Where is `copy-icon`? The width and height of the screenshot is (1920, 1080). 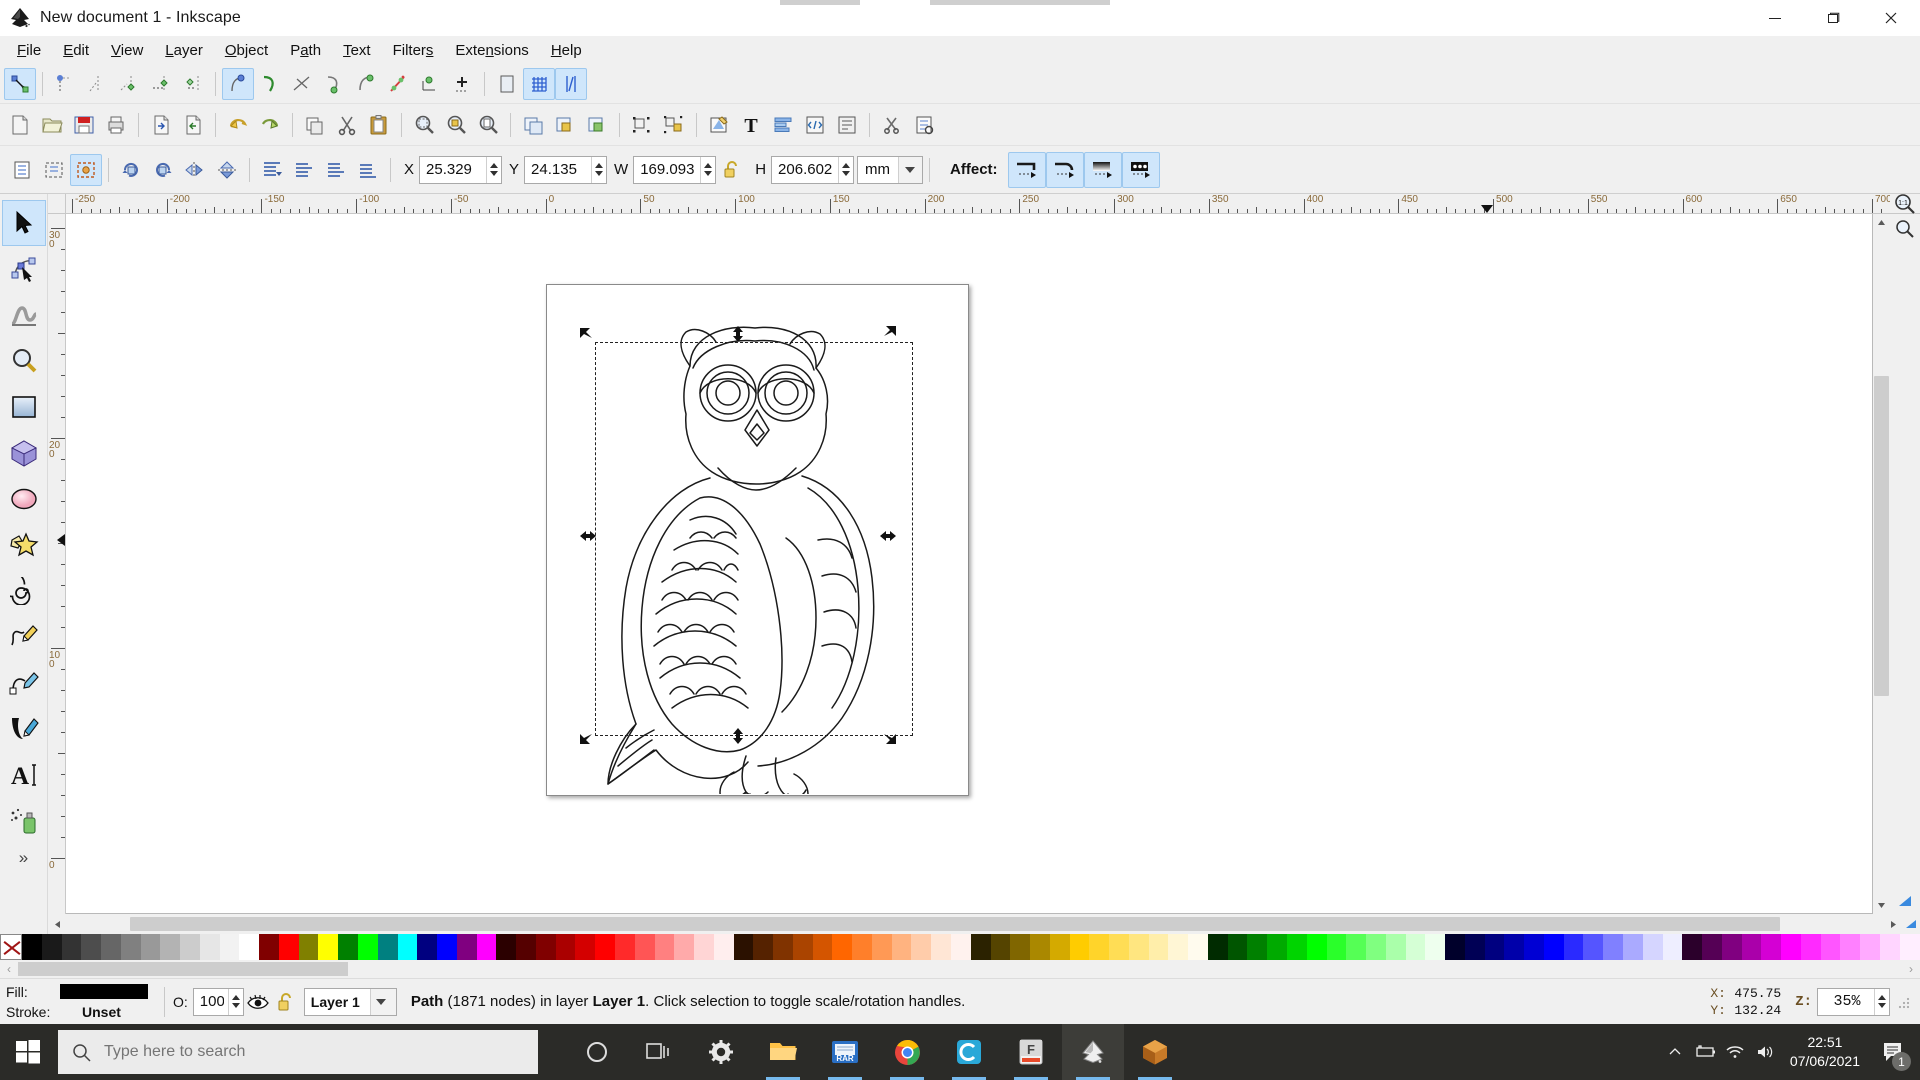
copy-icon is located at coordinates (315, 125).